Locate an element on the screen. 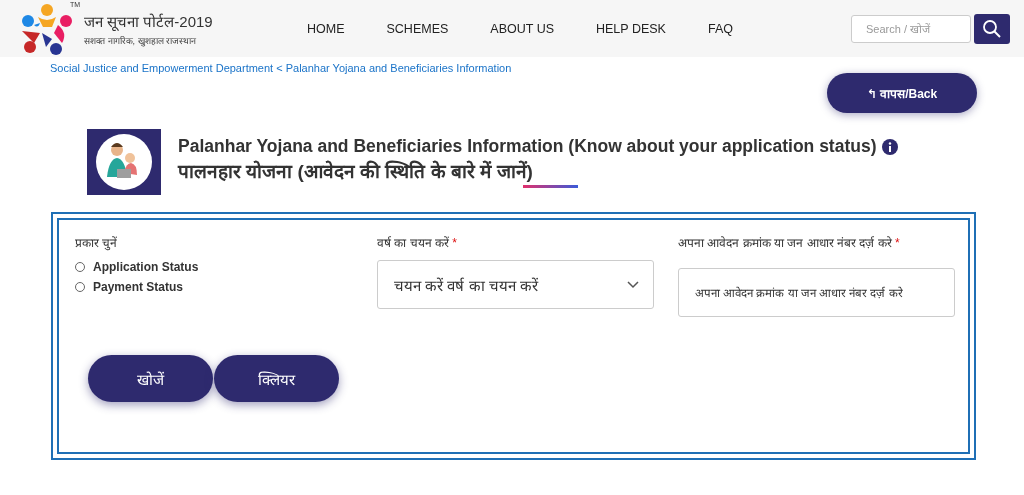 This screenshot has height=495, width=1024. nav-link: HOME is located at coordinates (326, 28).